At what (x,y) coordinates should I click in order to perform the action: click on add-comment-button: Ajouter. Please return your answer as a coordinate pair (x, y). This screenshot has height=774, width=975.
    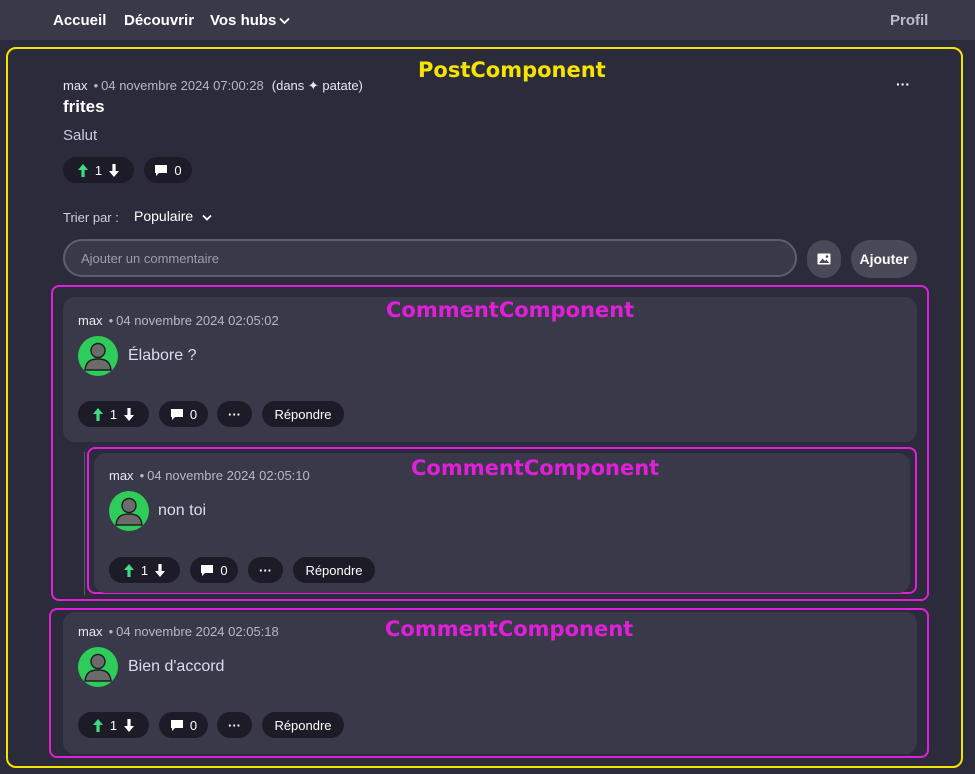
    Looking at the image, I should click on (884, 259).